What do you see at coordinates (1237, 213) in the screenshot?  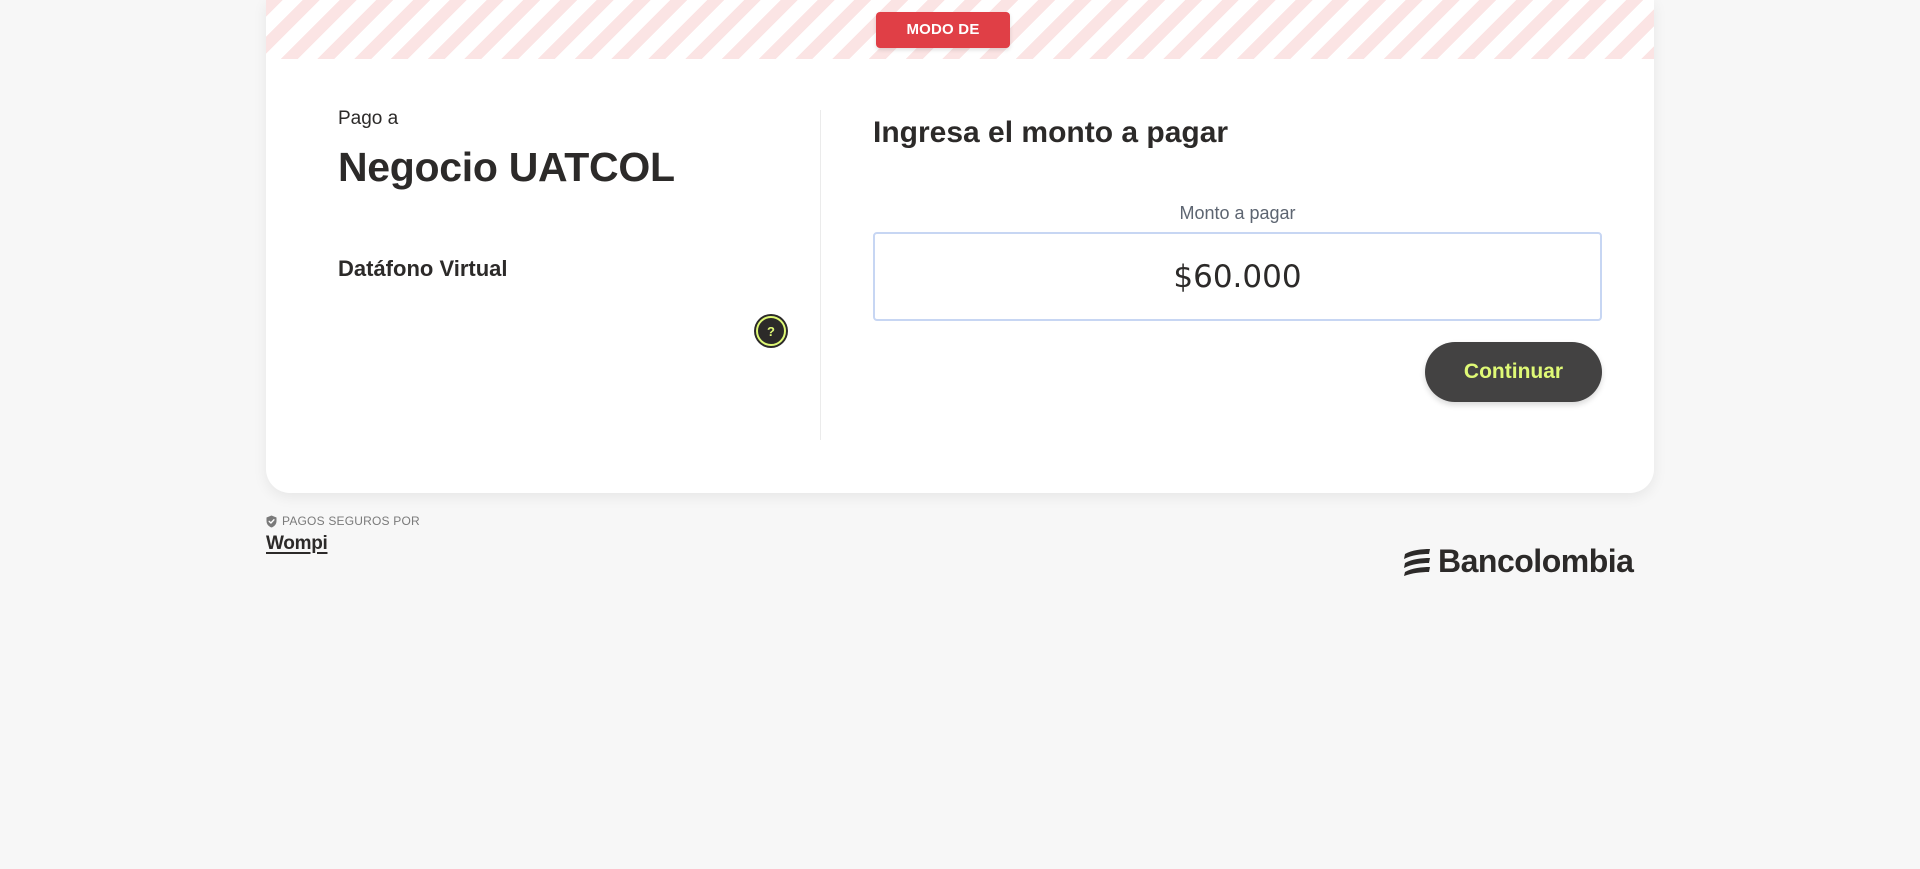 I see `amount-label: Monto a pagar` at bounding box center [1237, 213].